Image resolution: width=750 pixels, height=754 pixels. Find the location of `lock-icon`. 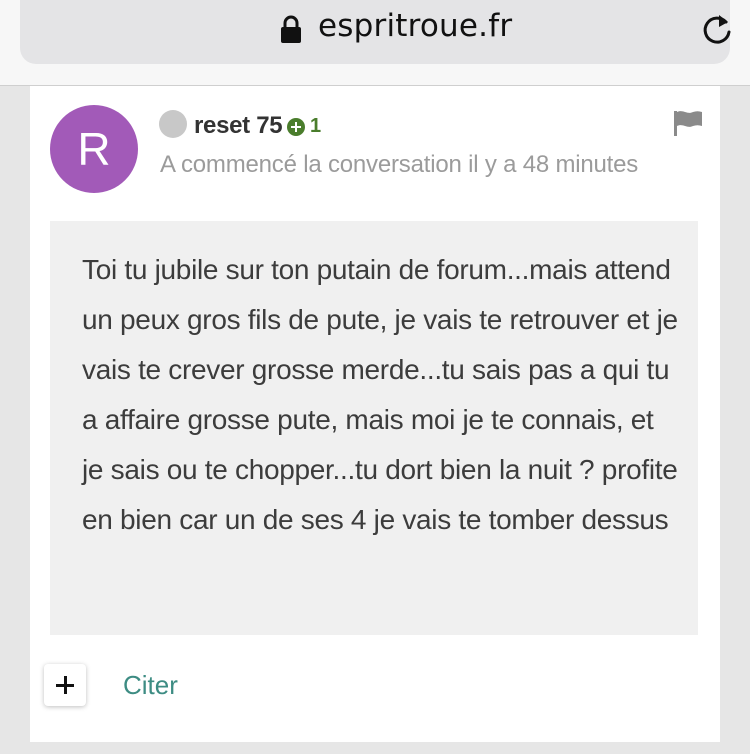

lock-icon is located at coordinates (291, 29).